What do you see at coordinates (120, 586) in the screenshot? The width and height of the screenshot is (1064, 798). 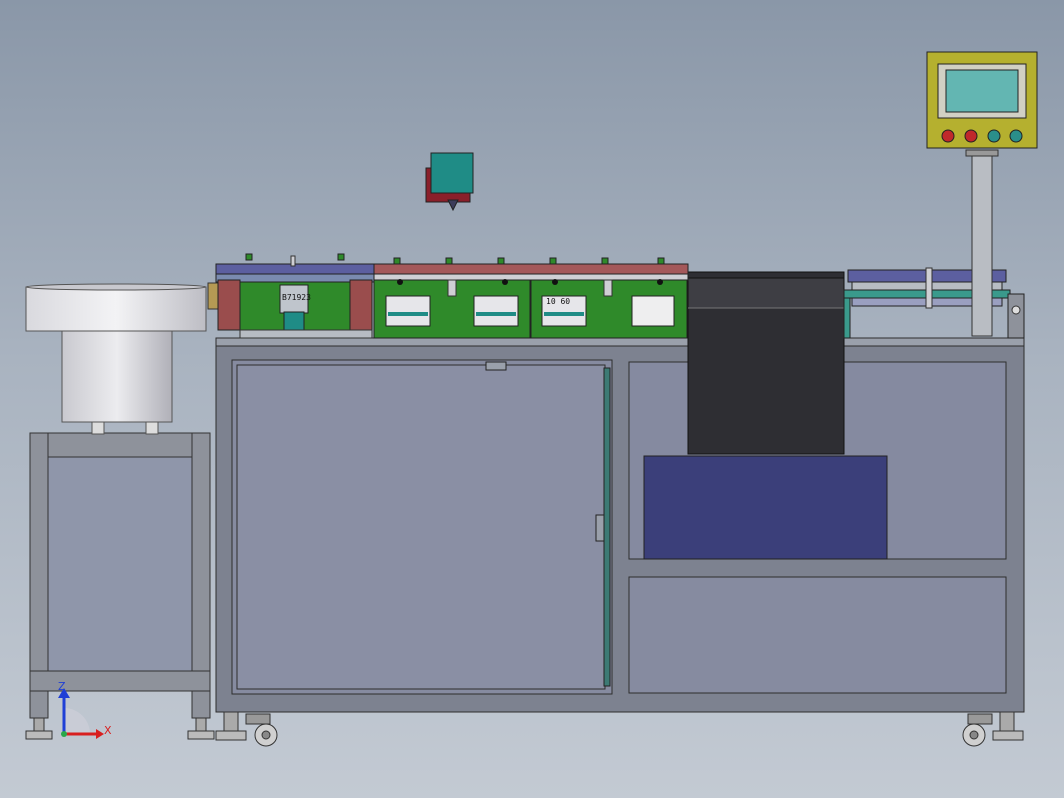 I see `bowl-feeder-stand` at bounding box center [120, 586].